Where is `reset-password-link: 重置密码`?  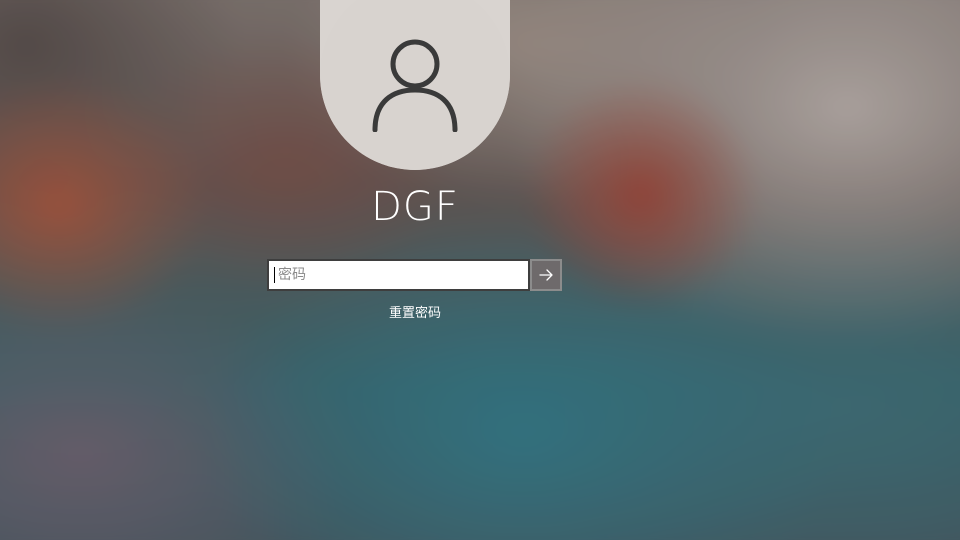
reset-password-link: 重置密码 is located at coordinates (415, 314).